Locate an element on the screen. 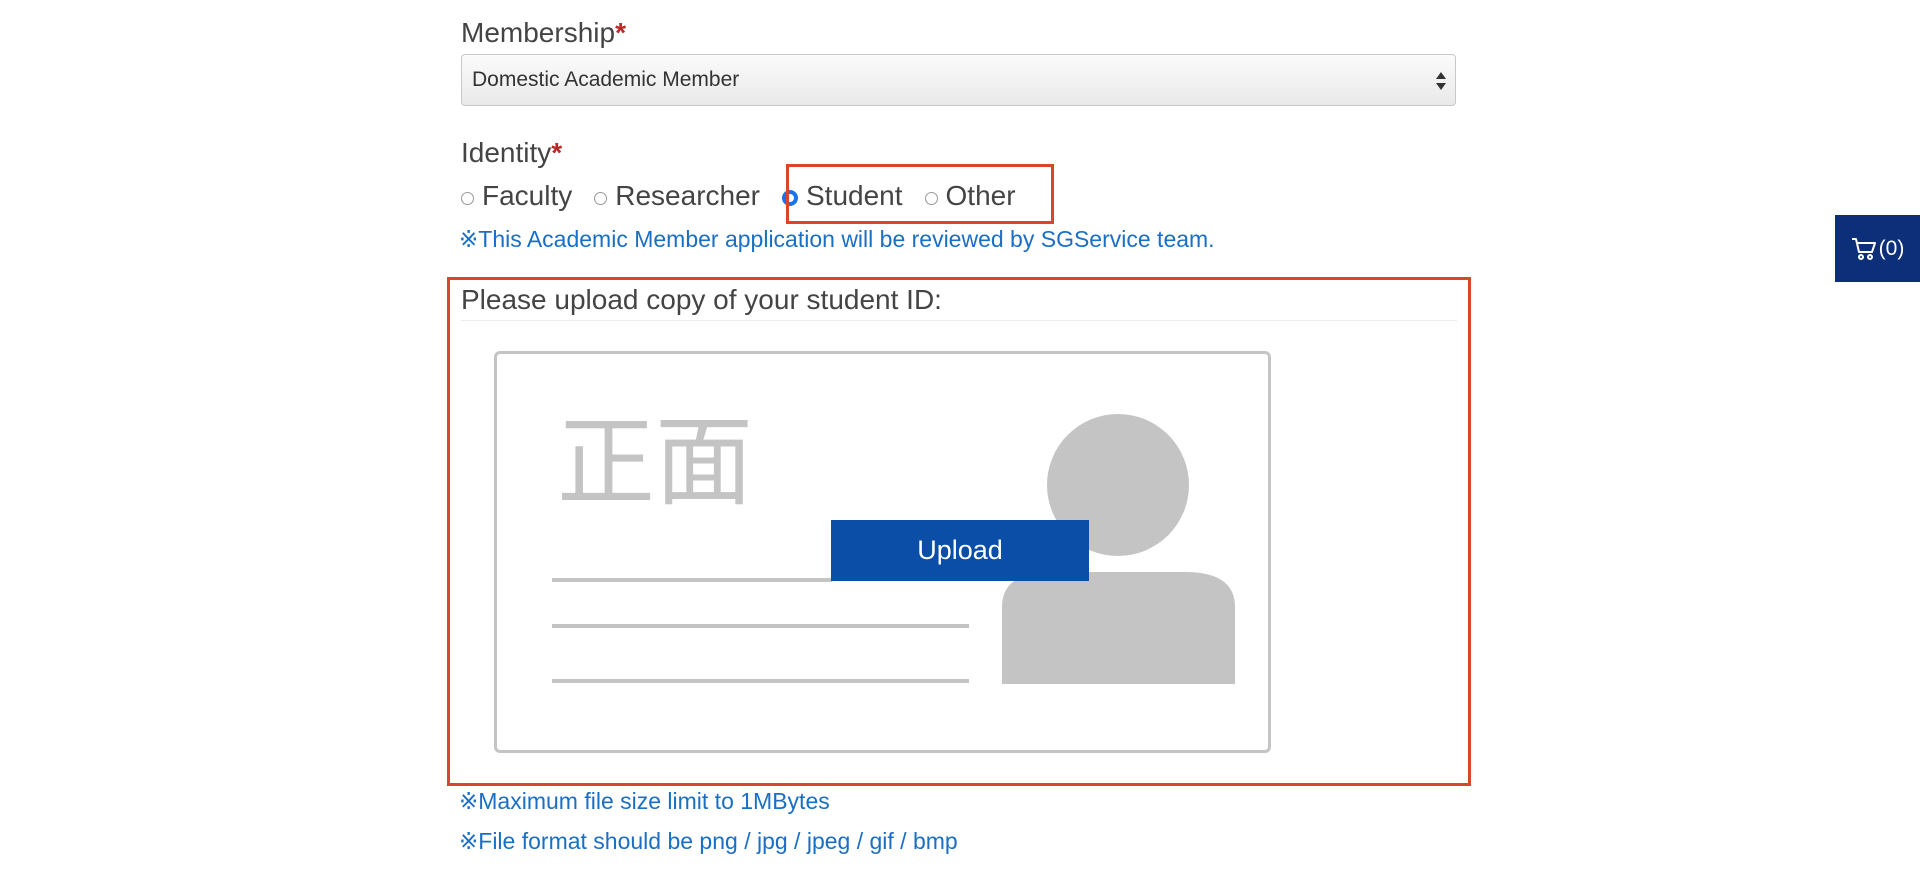  identity-label: Identity* is located at coordinates (511, 153).